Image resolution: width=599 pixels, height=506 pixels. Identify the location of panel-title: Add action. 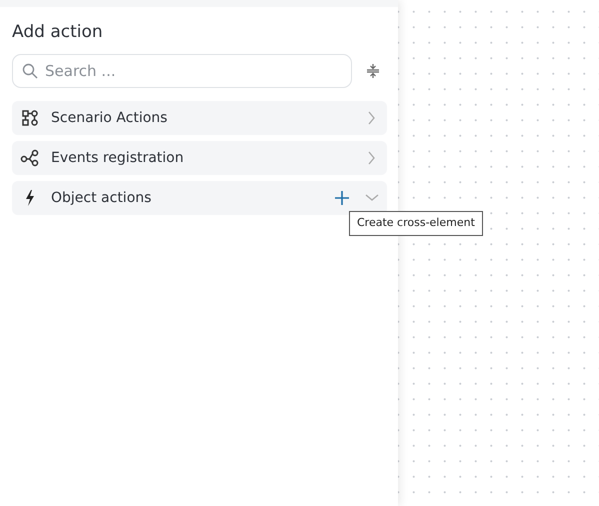
(58, 32).